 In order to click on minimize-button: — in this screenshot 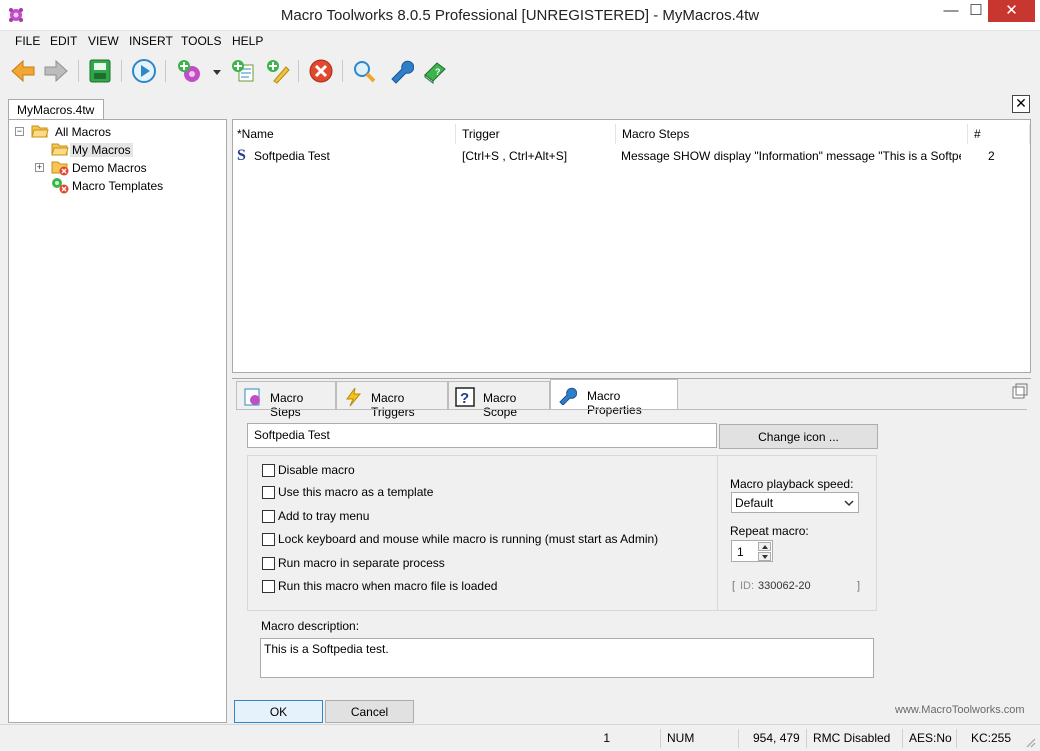, I will do `click(951, 11)`.